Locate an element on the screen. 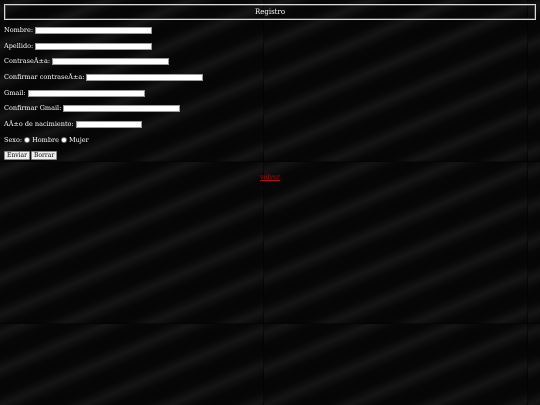 The height and width of the screenshot is (405, 540). birth-year-input is located at coordinates (108, 124).